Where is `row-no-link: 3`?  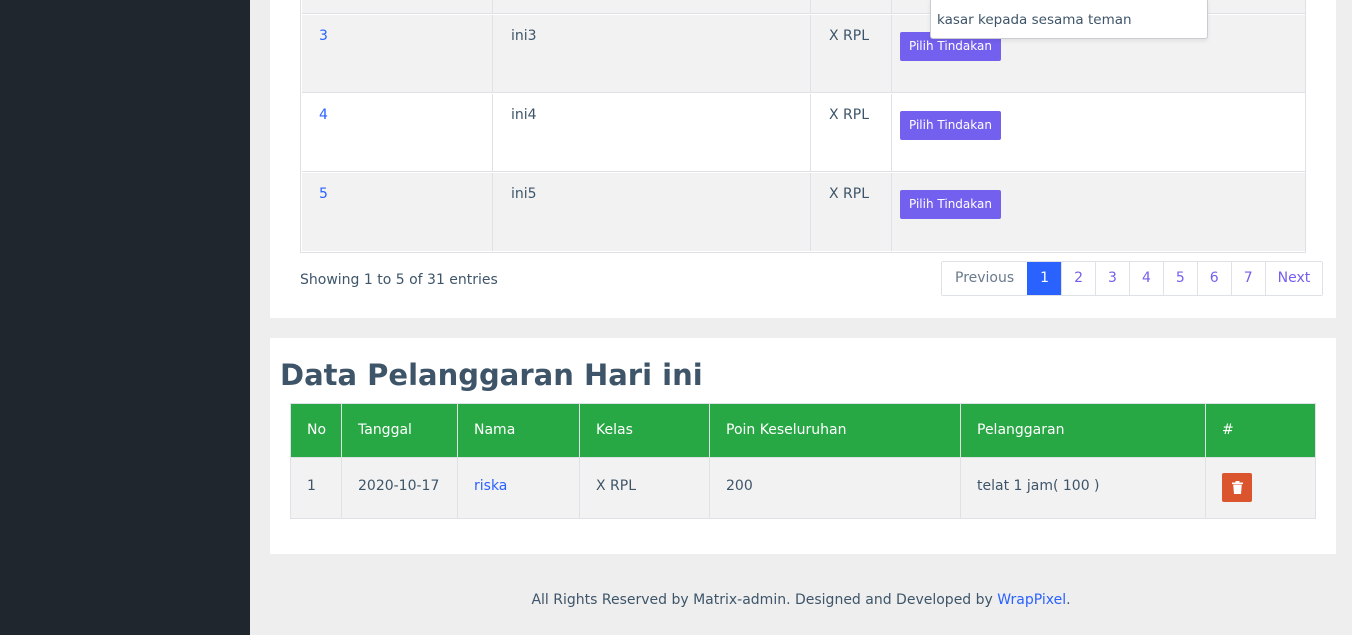
row-no-link: 3 is located at coordinates (323, 36).